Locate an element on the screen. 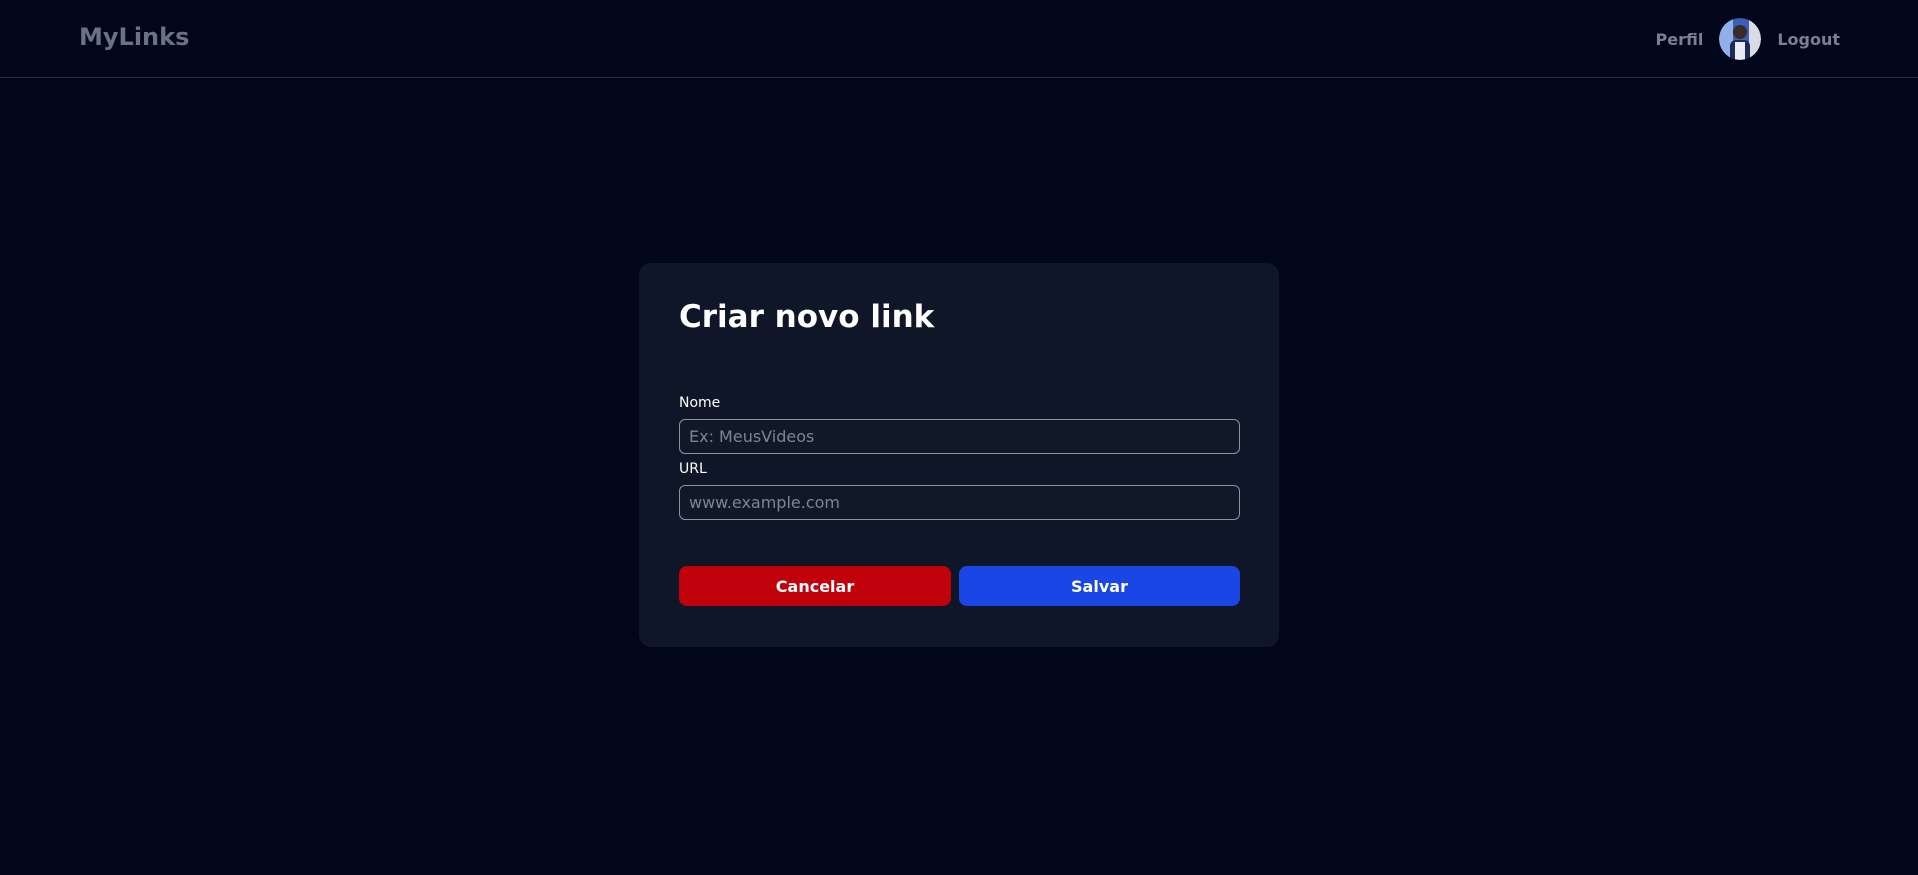 The height and width of the screenshot is (875, 1918). page-title: Criar novo link is located at coordinates (807, 317).